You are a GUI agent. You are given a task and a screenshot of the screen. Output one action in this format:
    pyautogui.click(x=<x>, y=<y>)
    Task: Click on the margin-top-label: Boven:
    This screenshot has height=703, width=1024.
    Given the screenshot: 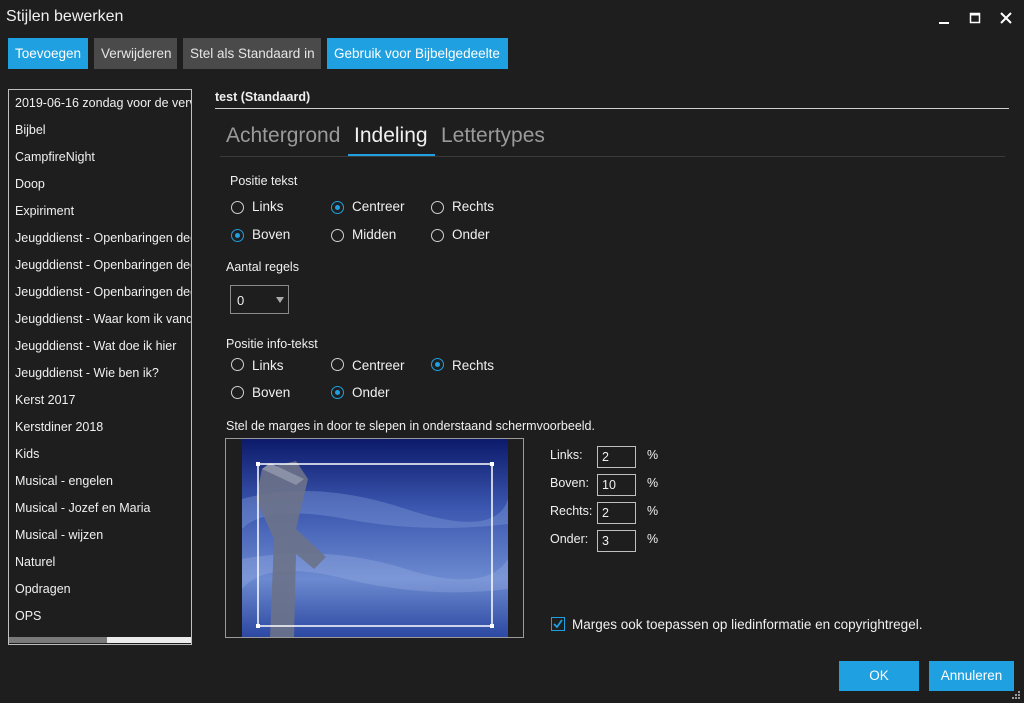 What is the action you would take?
    pyautogui.click(x=569, y=483)
    